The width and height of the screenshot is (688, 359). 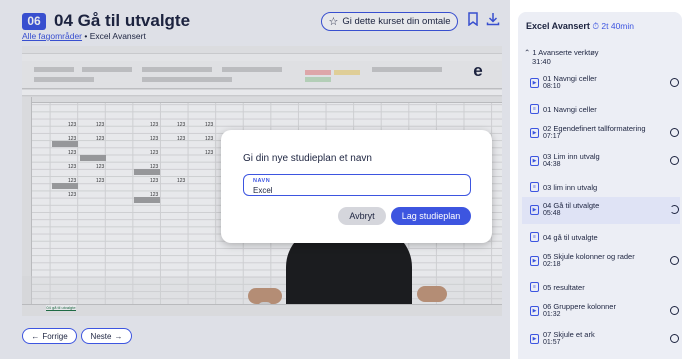 What do you see at coordinates (601, 161) in the screenshot?
I see `lesson-item: ▶ 03 Lim inn utvalg 04:38` at bounding box center [601, 161].